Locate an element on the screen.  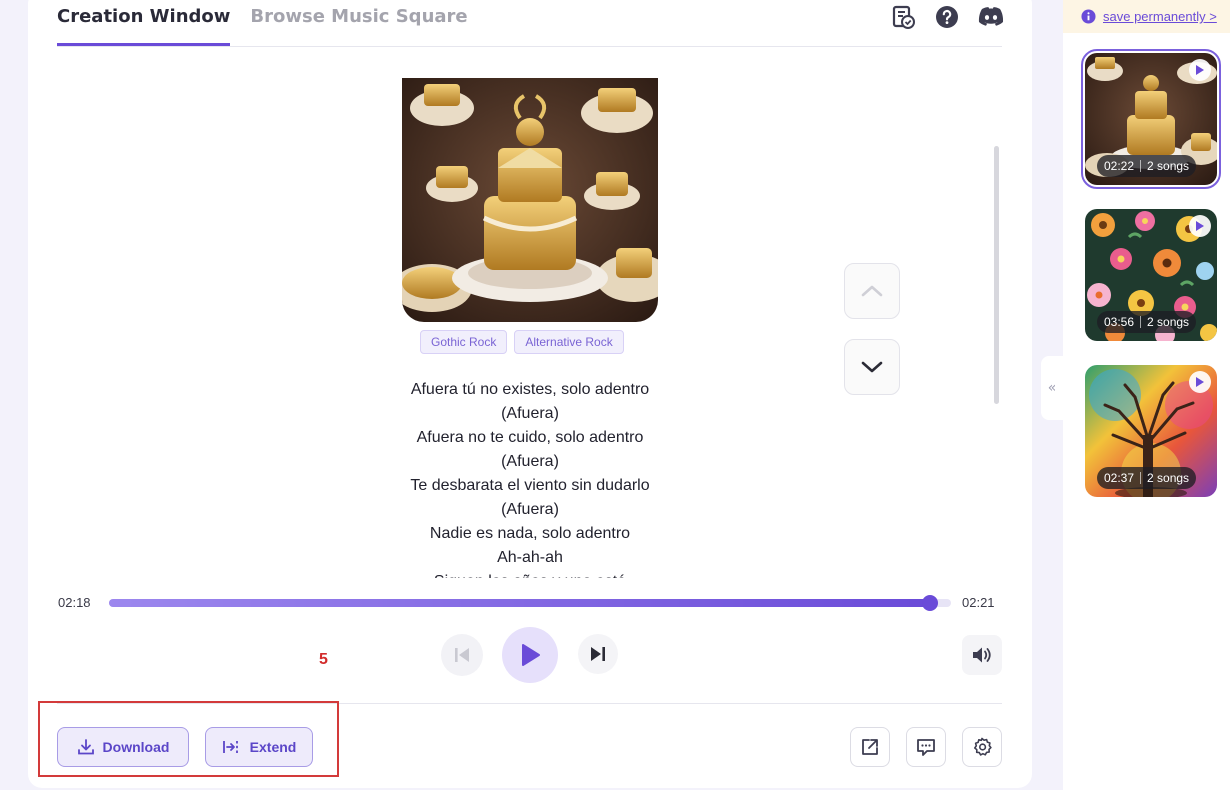
tab-bar: Creation Window Browse Music Square is located at coordinates (262, 23).